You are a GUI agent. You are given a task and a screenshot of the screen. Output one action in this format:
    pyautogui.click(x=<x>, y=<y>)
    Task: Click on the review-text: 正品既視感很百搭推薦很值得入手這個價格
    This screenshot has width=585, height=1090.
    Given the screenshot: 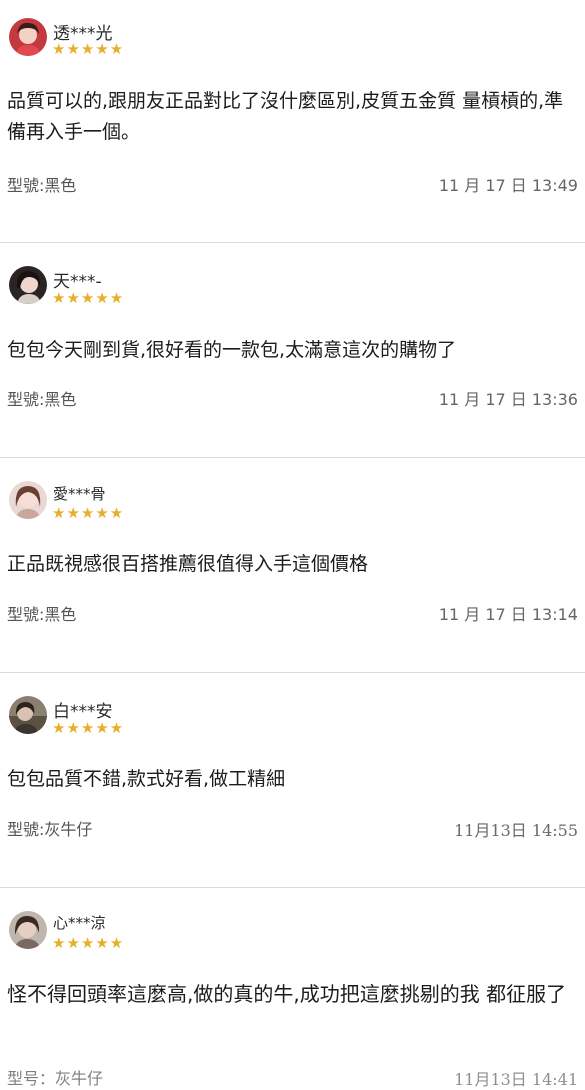 What is the action you would take?
    pyautogui.click(x=188, y=564)
    